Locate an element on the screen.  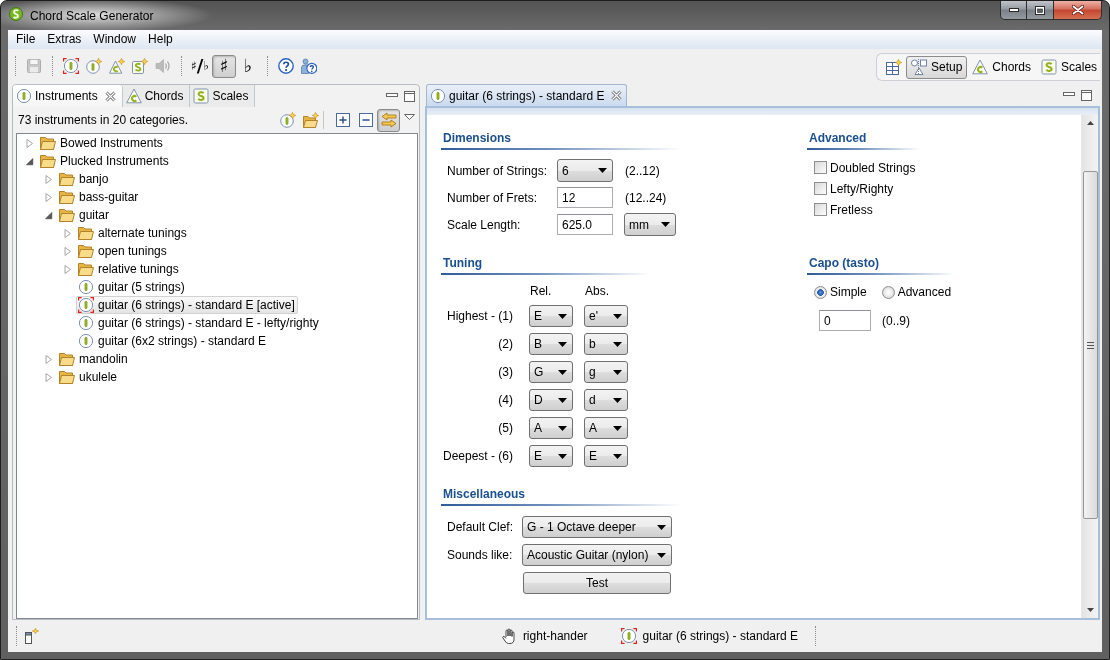
dropdown: 6 is located at coordinates (585, 170).